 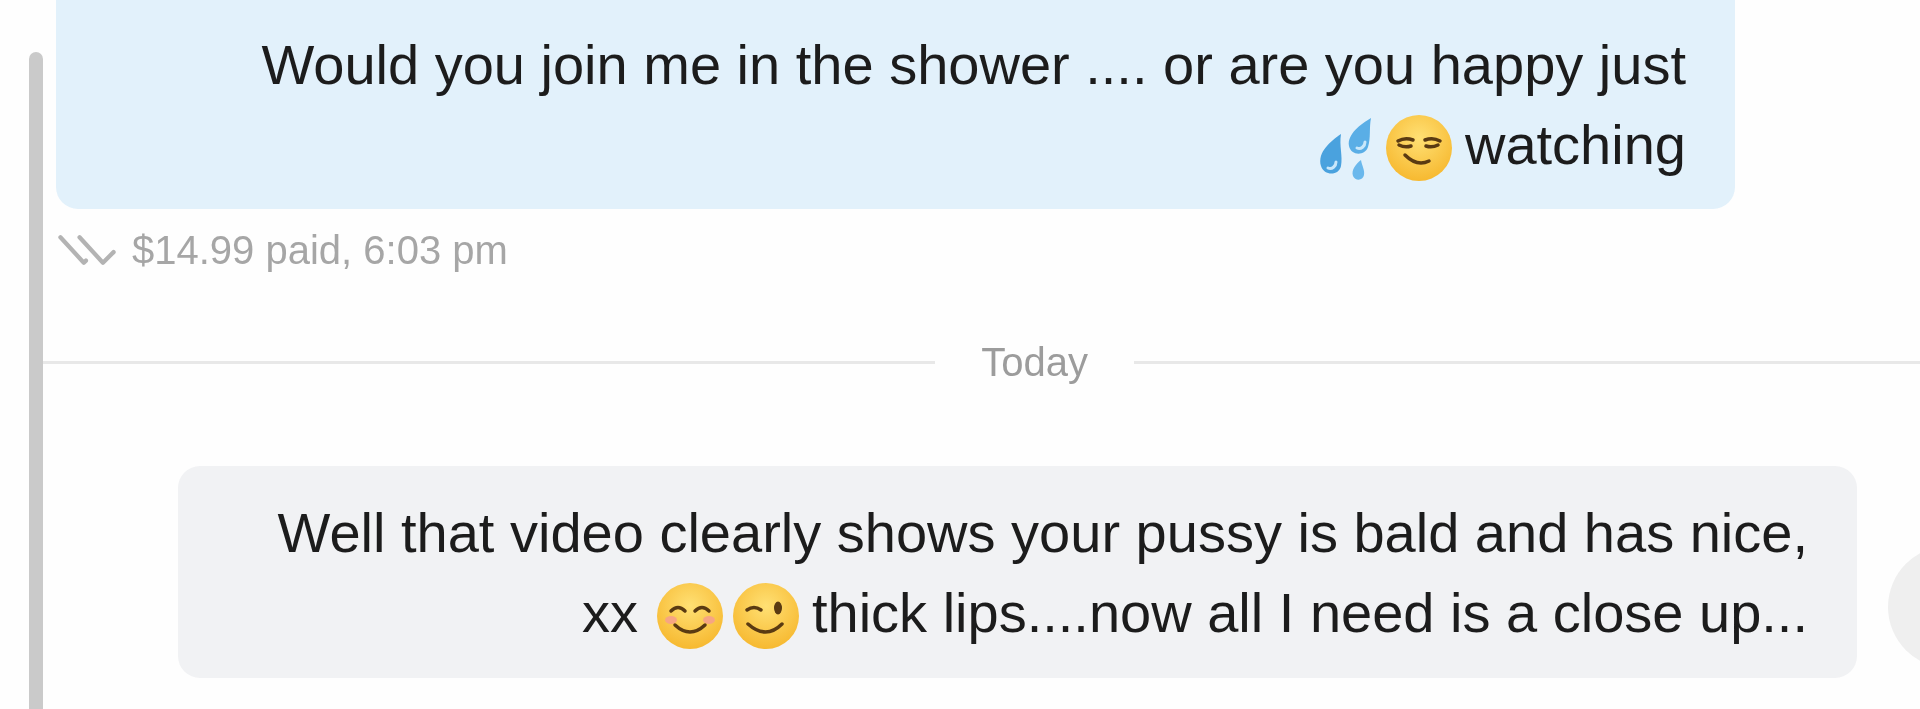 What do you see at coordinates (1575, 145) in the screenshot?
I see `message-text: watching` at bounding box center [1575, 145].